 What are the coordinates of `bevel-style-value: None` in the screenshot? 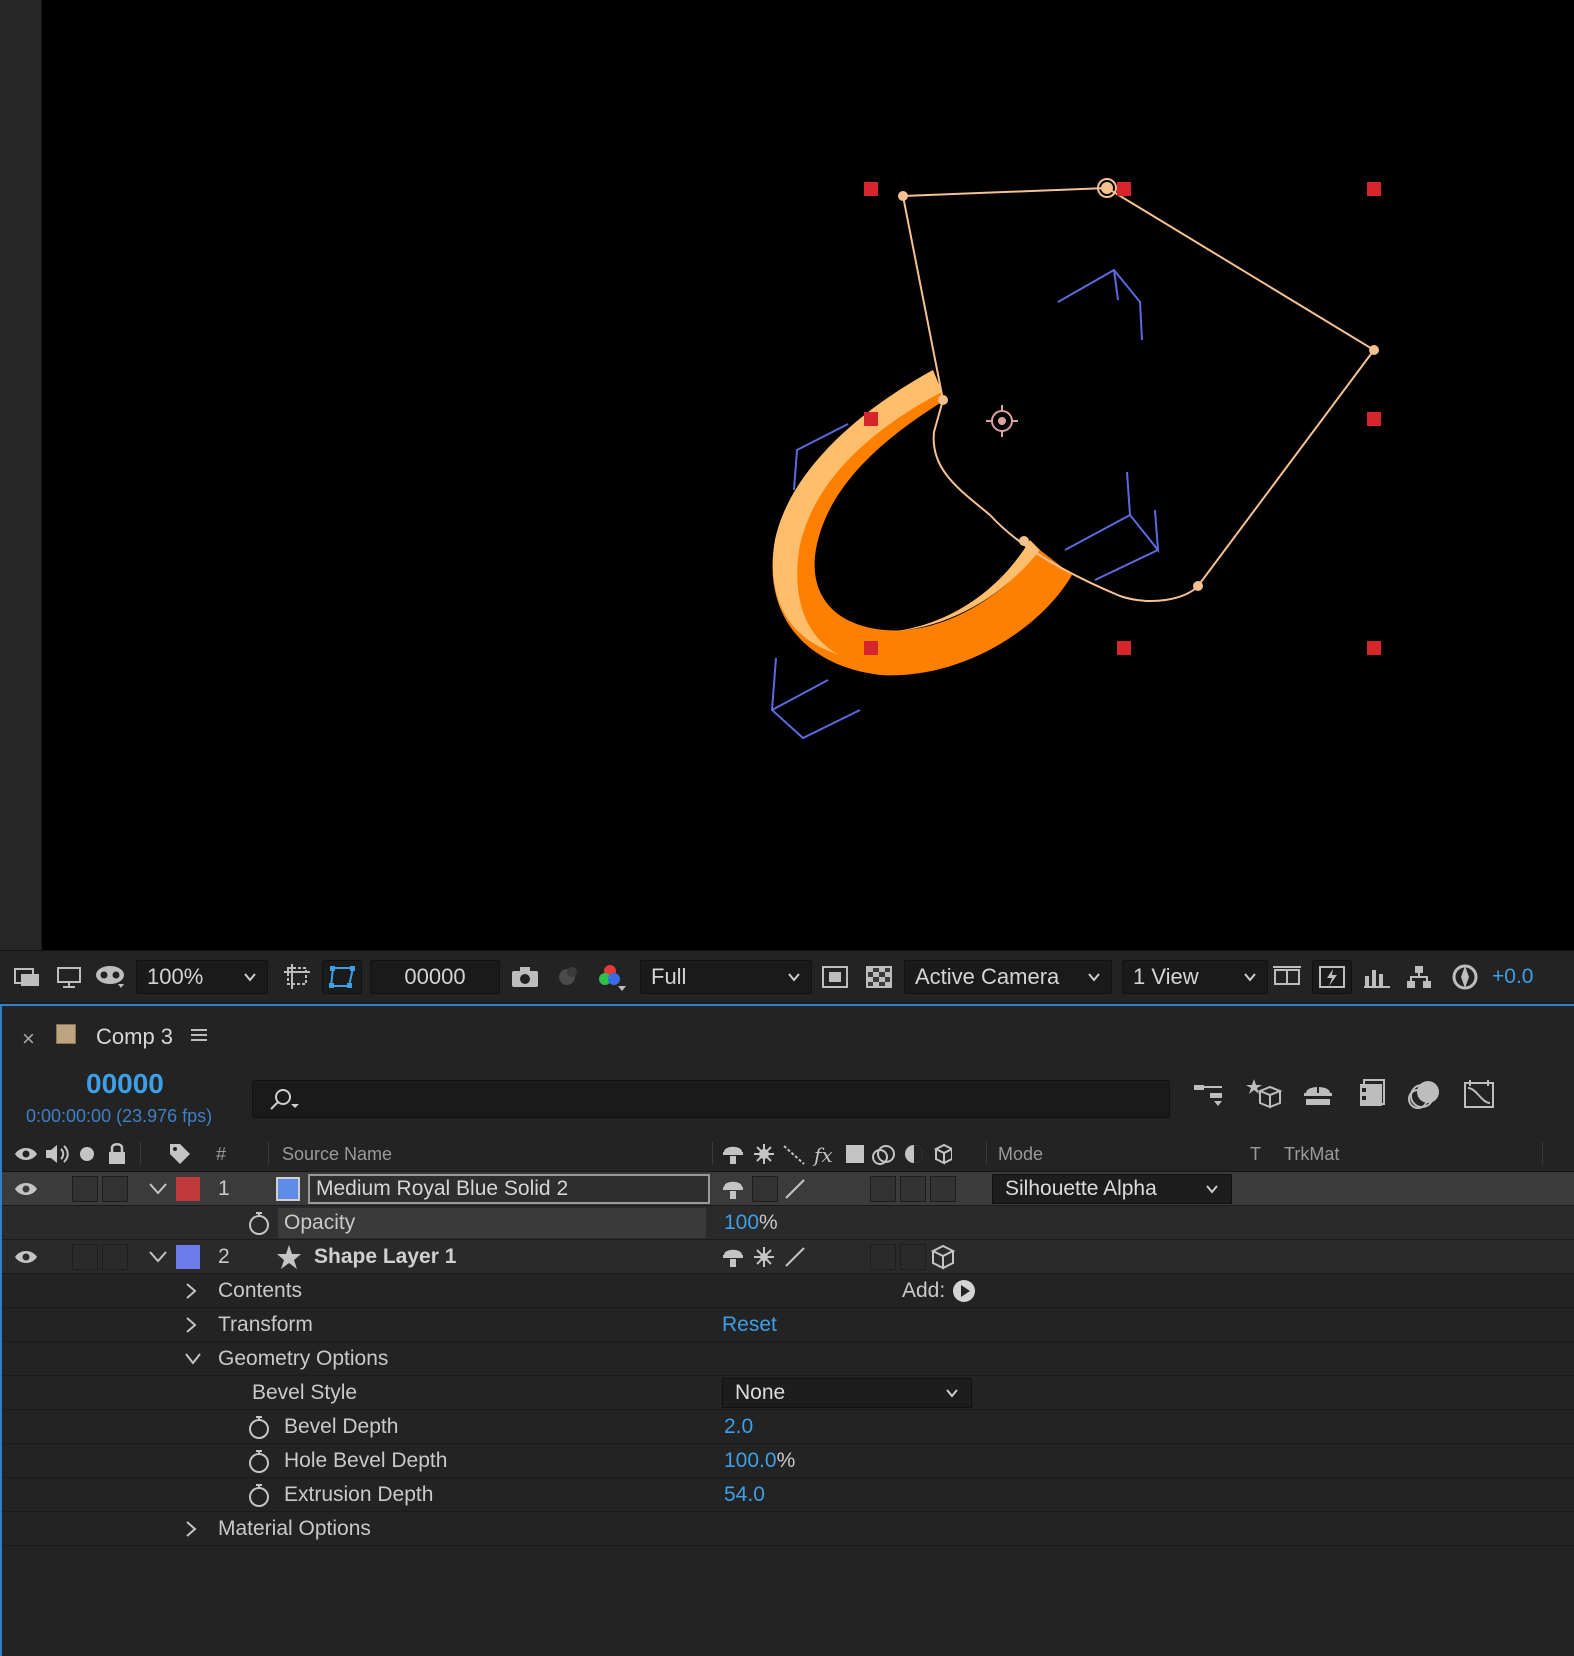 It's located at (760, 1392).